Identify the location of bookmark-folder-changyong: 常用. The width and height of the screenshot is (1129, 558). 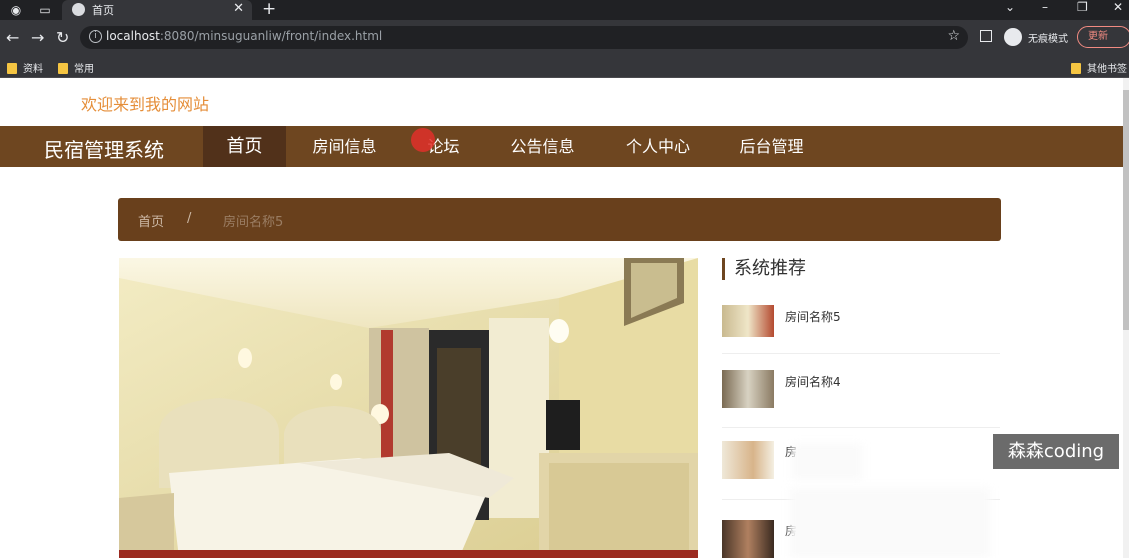
(76, 67).